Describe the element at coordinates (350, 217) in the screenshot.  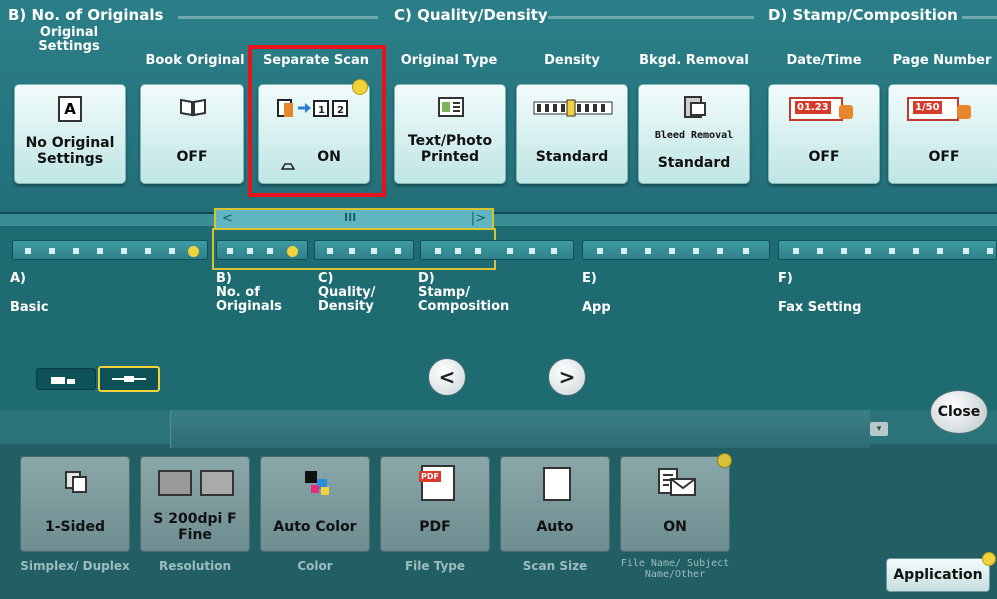
I see `scroll-grip: III` at that location.